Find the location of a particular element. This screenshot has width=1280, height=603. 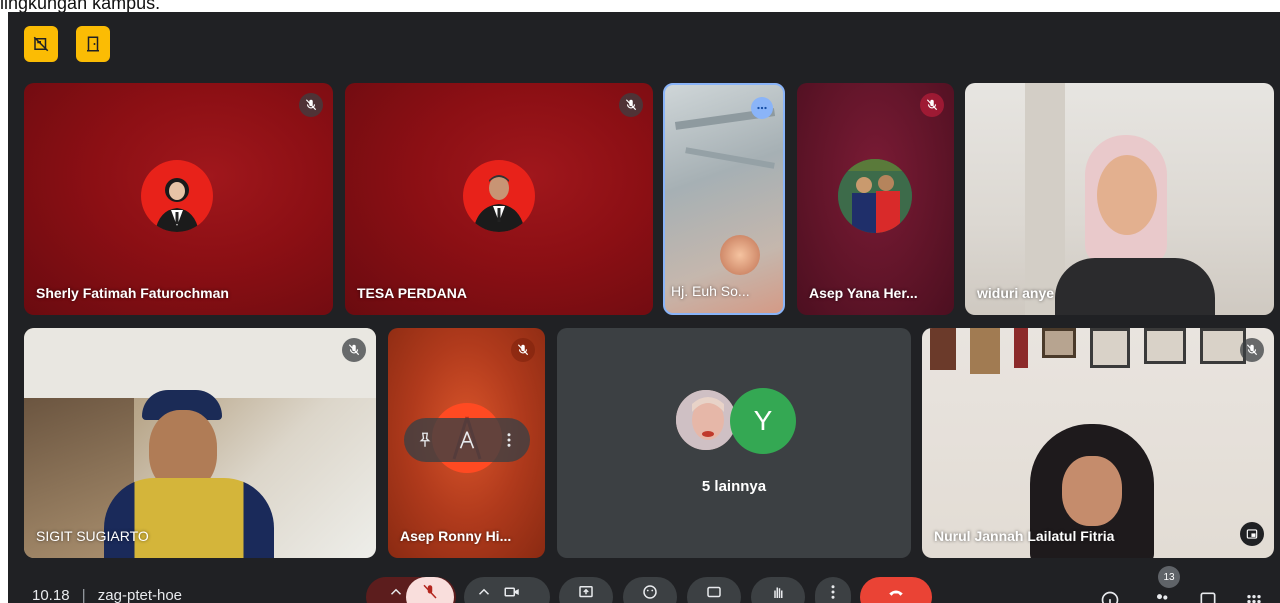

more-options-icon is located at coordinates (762, 108).